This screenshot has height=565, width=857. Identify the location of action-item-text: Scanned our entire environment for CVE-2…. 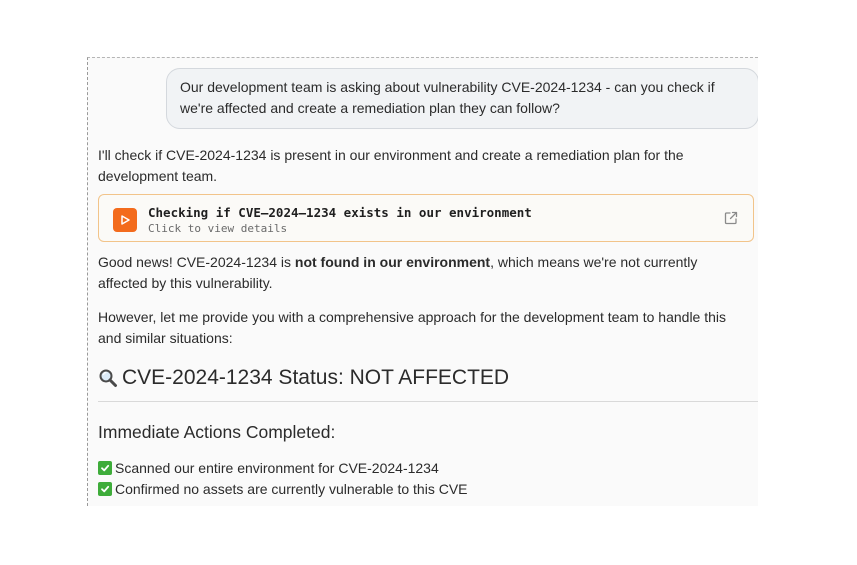
(277, 468).